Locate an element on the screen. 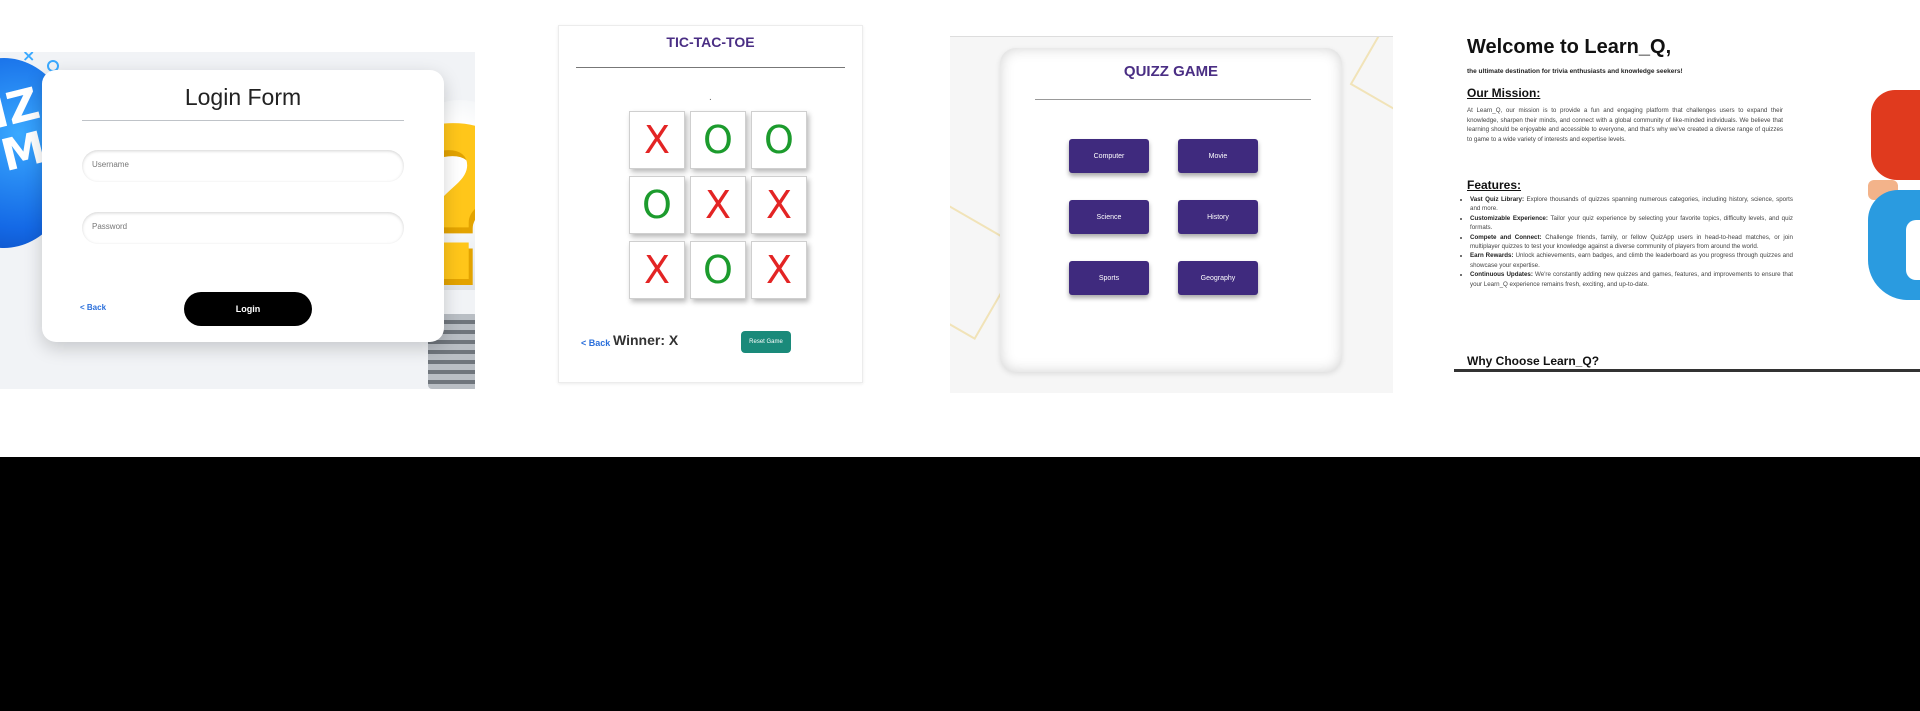  category-button-computer: Computer is located at coordinates (1109, 156).